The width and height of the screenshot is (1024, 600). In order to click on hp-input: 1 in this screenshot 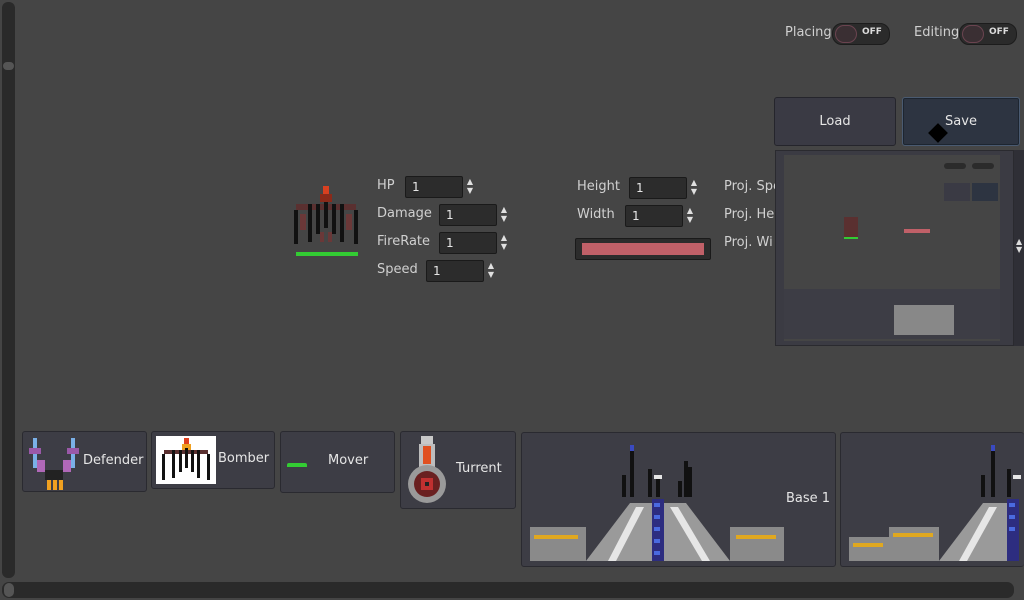, I will do `click(434, 187)`.